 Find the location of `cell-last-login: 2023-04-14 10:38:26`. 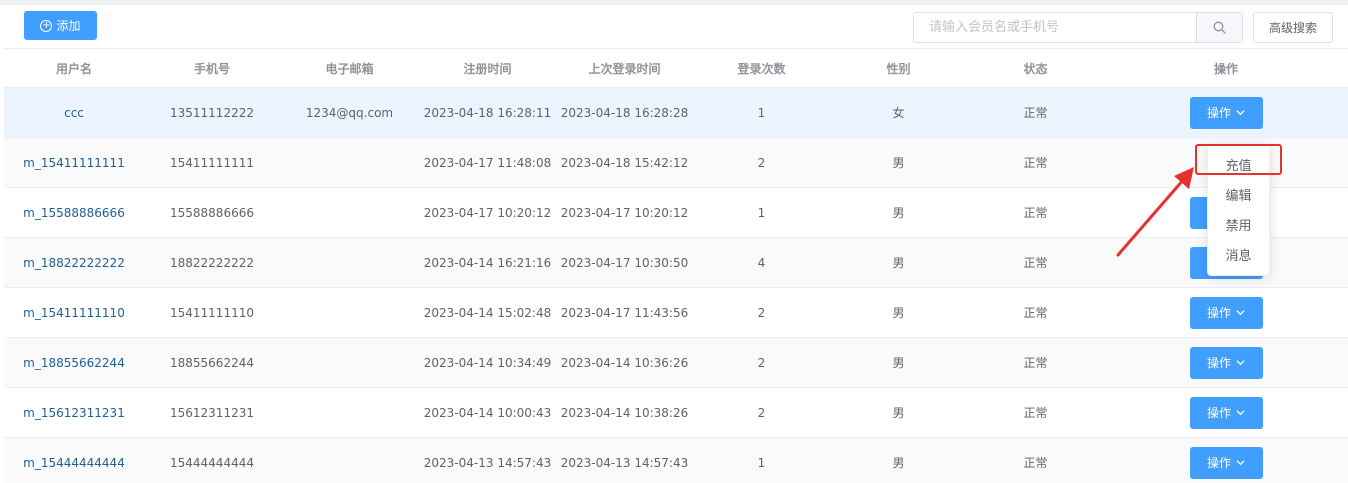

cell-last-login: 2023-04-14 10:38:26 is located at coordinates (624, 412).